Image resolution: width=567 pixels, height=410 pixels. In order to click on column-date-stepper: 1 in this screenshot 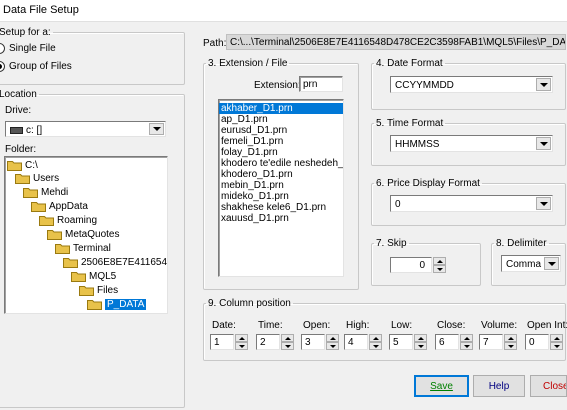, I will do `click(229, 342)`.